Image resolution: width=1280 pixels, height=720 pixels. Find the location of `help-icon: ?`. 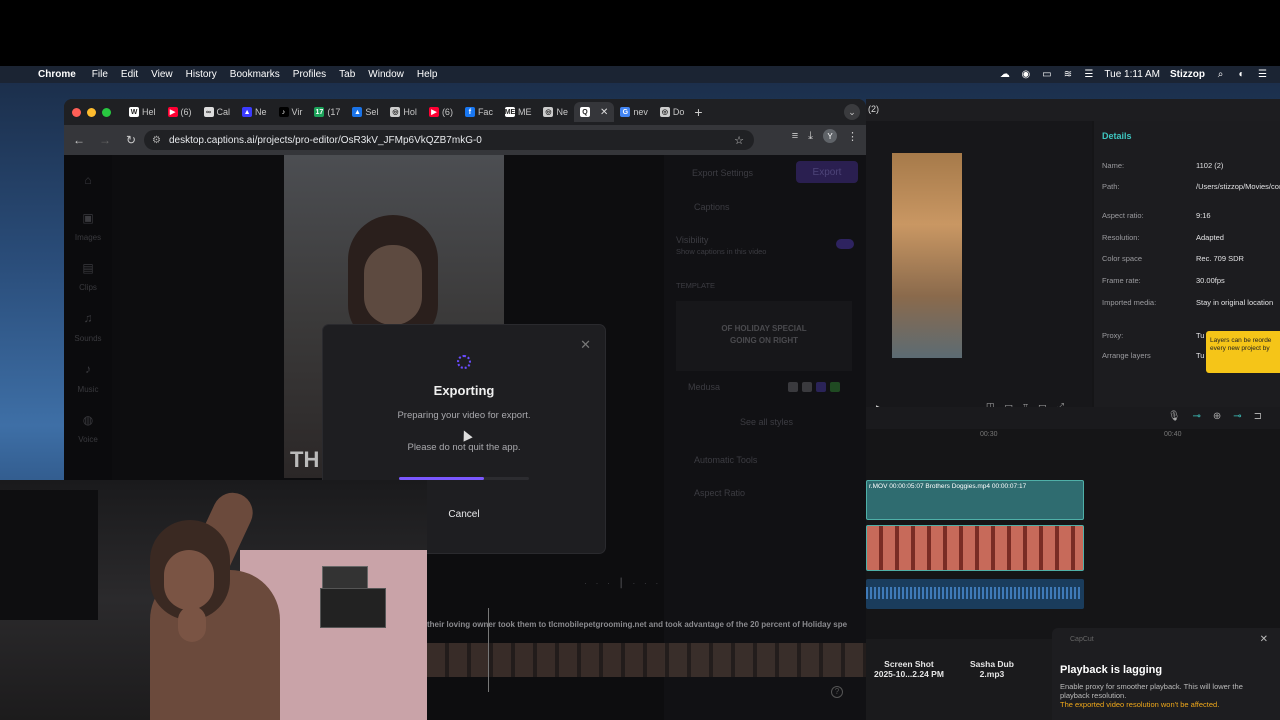

help-icon: ? is located at coordinates (837, 692).